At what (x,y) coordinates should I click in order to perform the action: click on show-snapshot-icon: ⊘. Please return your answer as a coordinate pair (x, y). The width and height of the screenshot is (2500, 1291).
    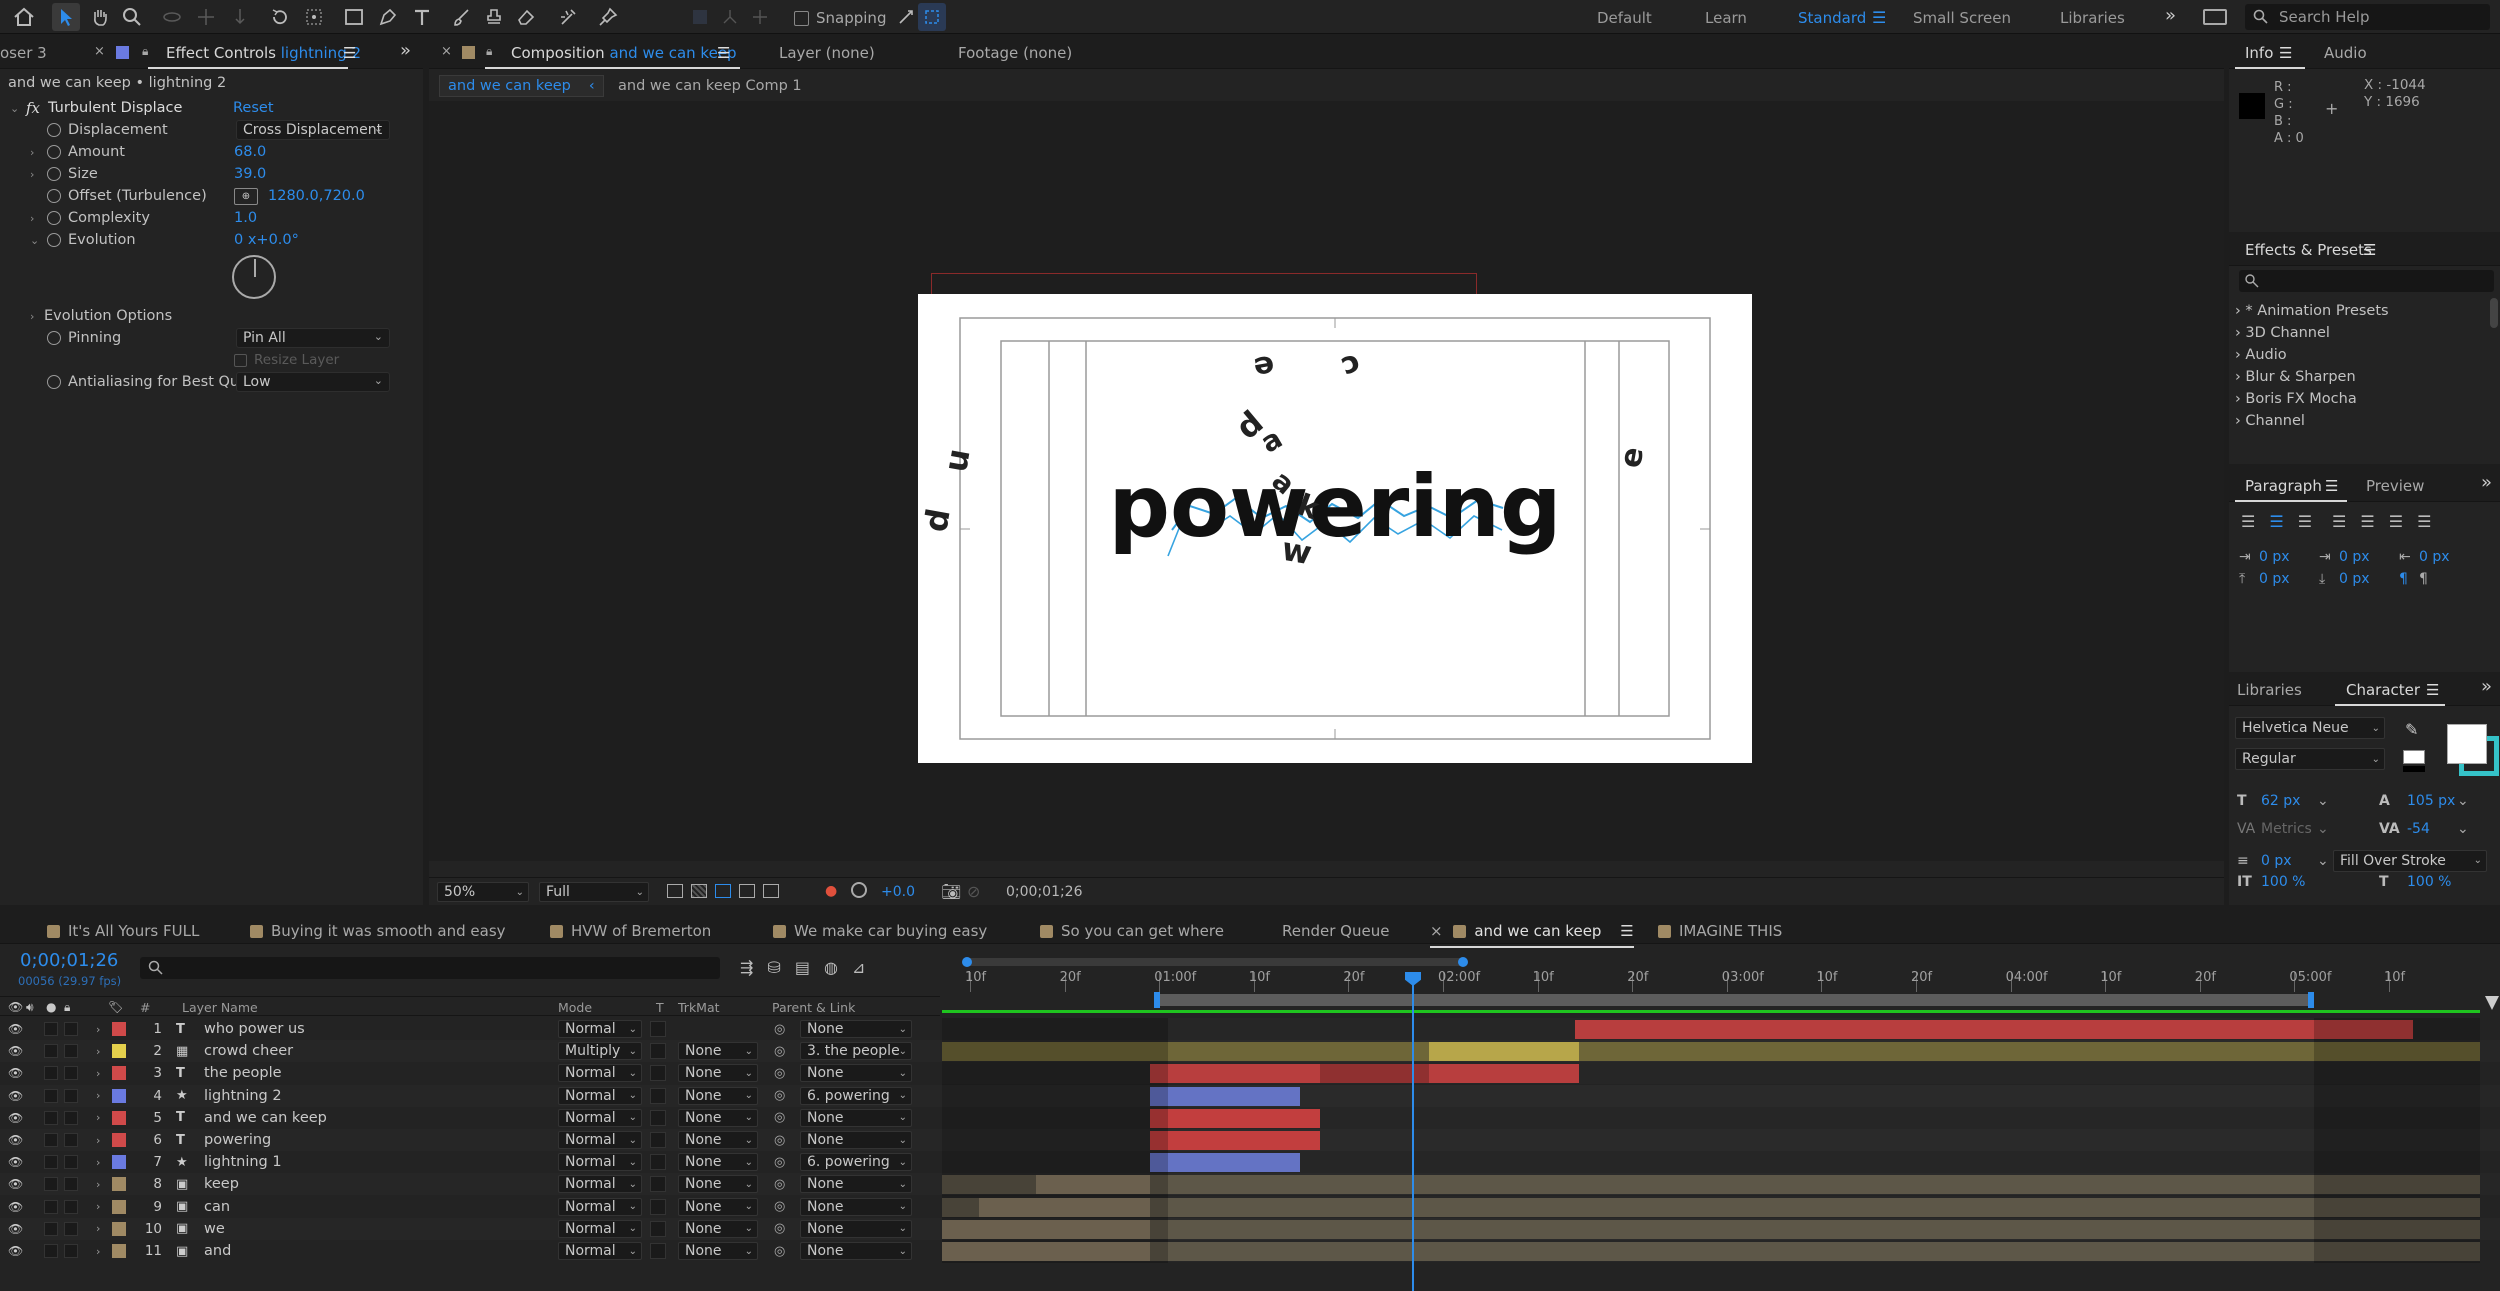
    Looking at the image, I should click on (973, 891).